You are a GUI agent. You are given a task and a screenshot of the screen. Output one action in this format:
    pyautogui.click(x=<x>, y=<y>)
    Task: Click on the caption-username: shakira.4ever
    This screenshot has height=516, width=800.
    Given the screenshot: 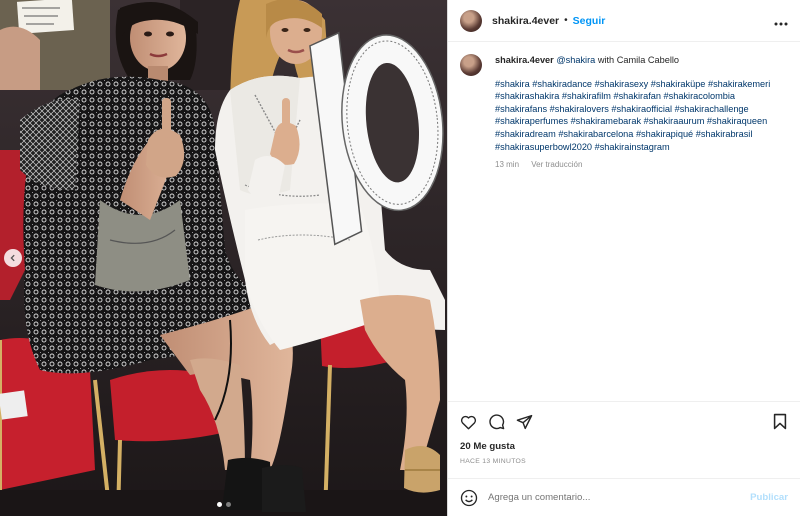 What is the action you would take?
    pyautogui.click(x=524, y=60)
    